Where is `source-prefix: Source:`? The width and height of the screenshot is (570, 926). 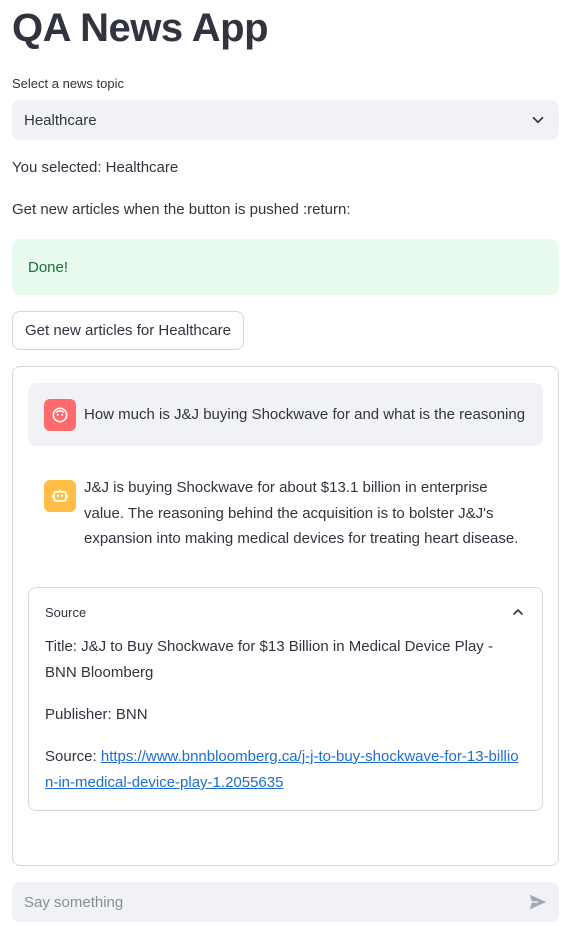
source-prefix: Source: is located at coordinates (73, 756).